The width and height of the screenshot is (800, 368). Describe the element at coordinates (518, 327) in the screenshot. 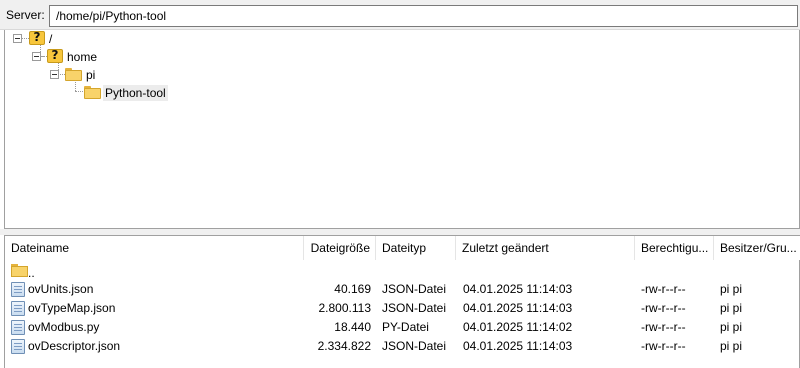

I see `file-modified: 04.01.2025 11:14:02` at that location.